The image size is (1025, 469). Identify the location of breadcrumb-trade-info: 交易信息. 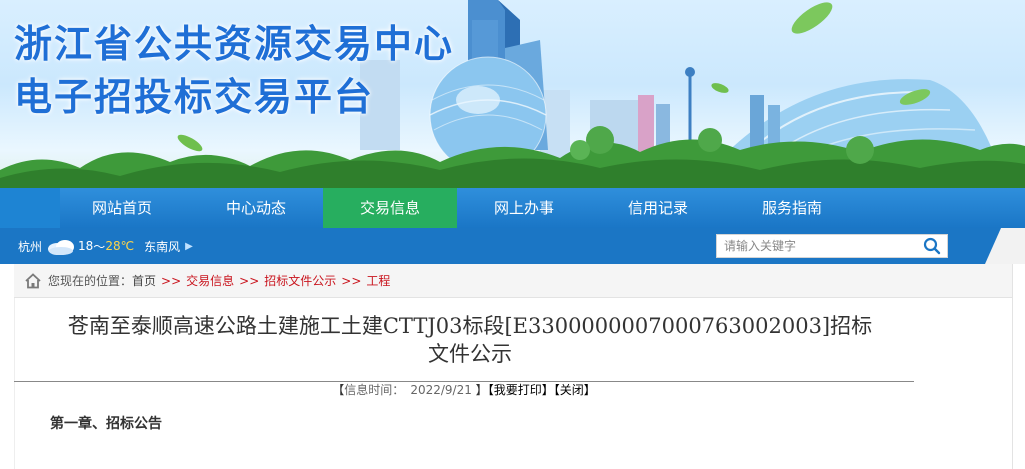
(210, 280).